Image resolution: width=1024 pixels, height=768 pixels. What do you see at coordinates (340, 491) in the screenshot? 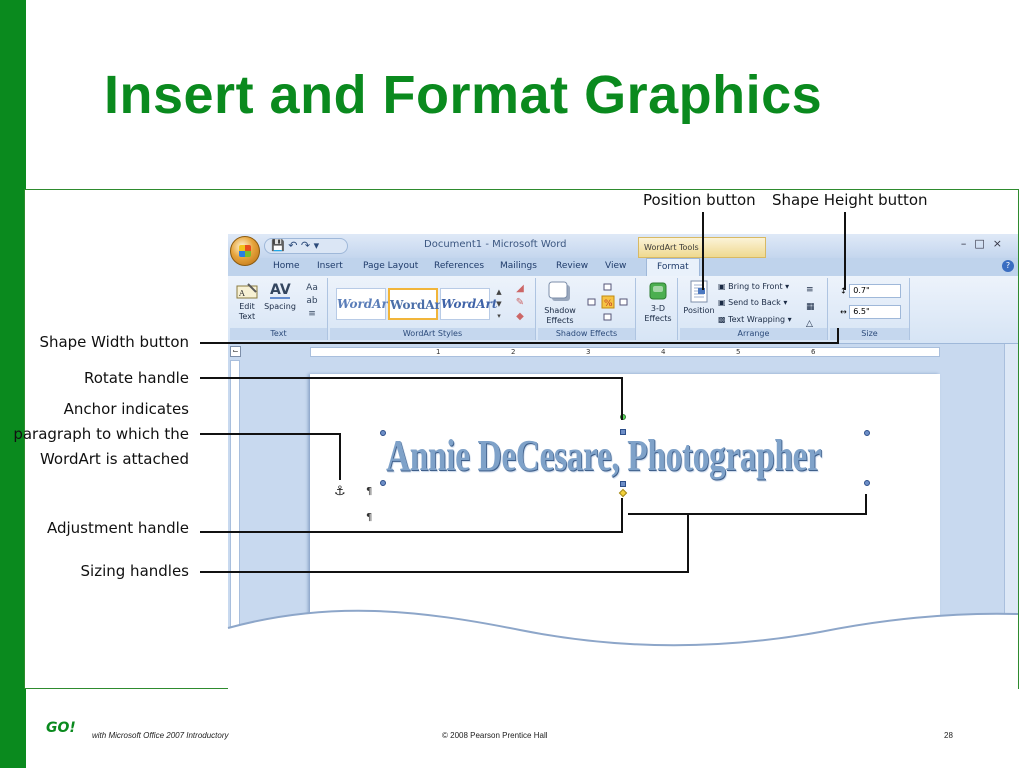
I see `anchor-icon: ⚓` at bounding box center [340, 491].